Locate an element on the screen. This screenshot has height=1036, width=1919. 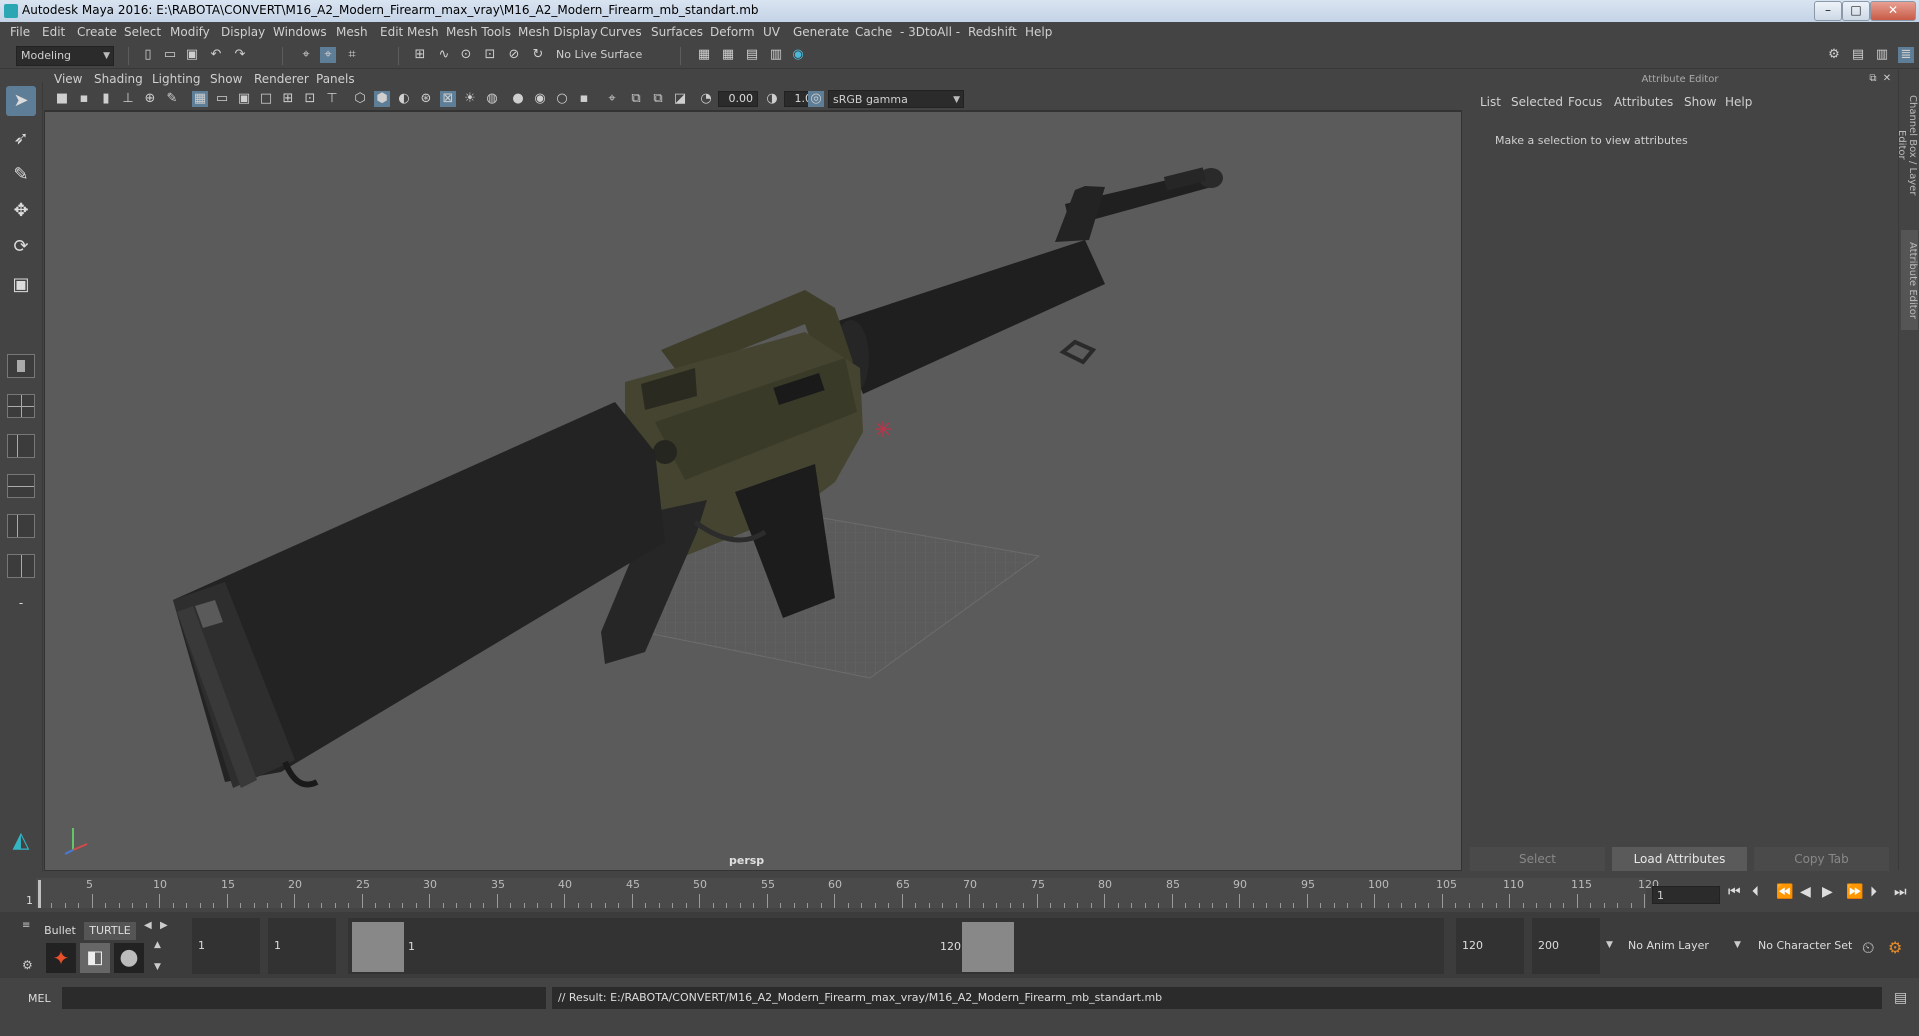
grease-pencil-icon: ✎ is located at coordinates (172, 99).